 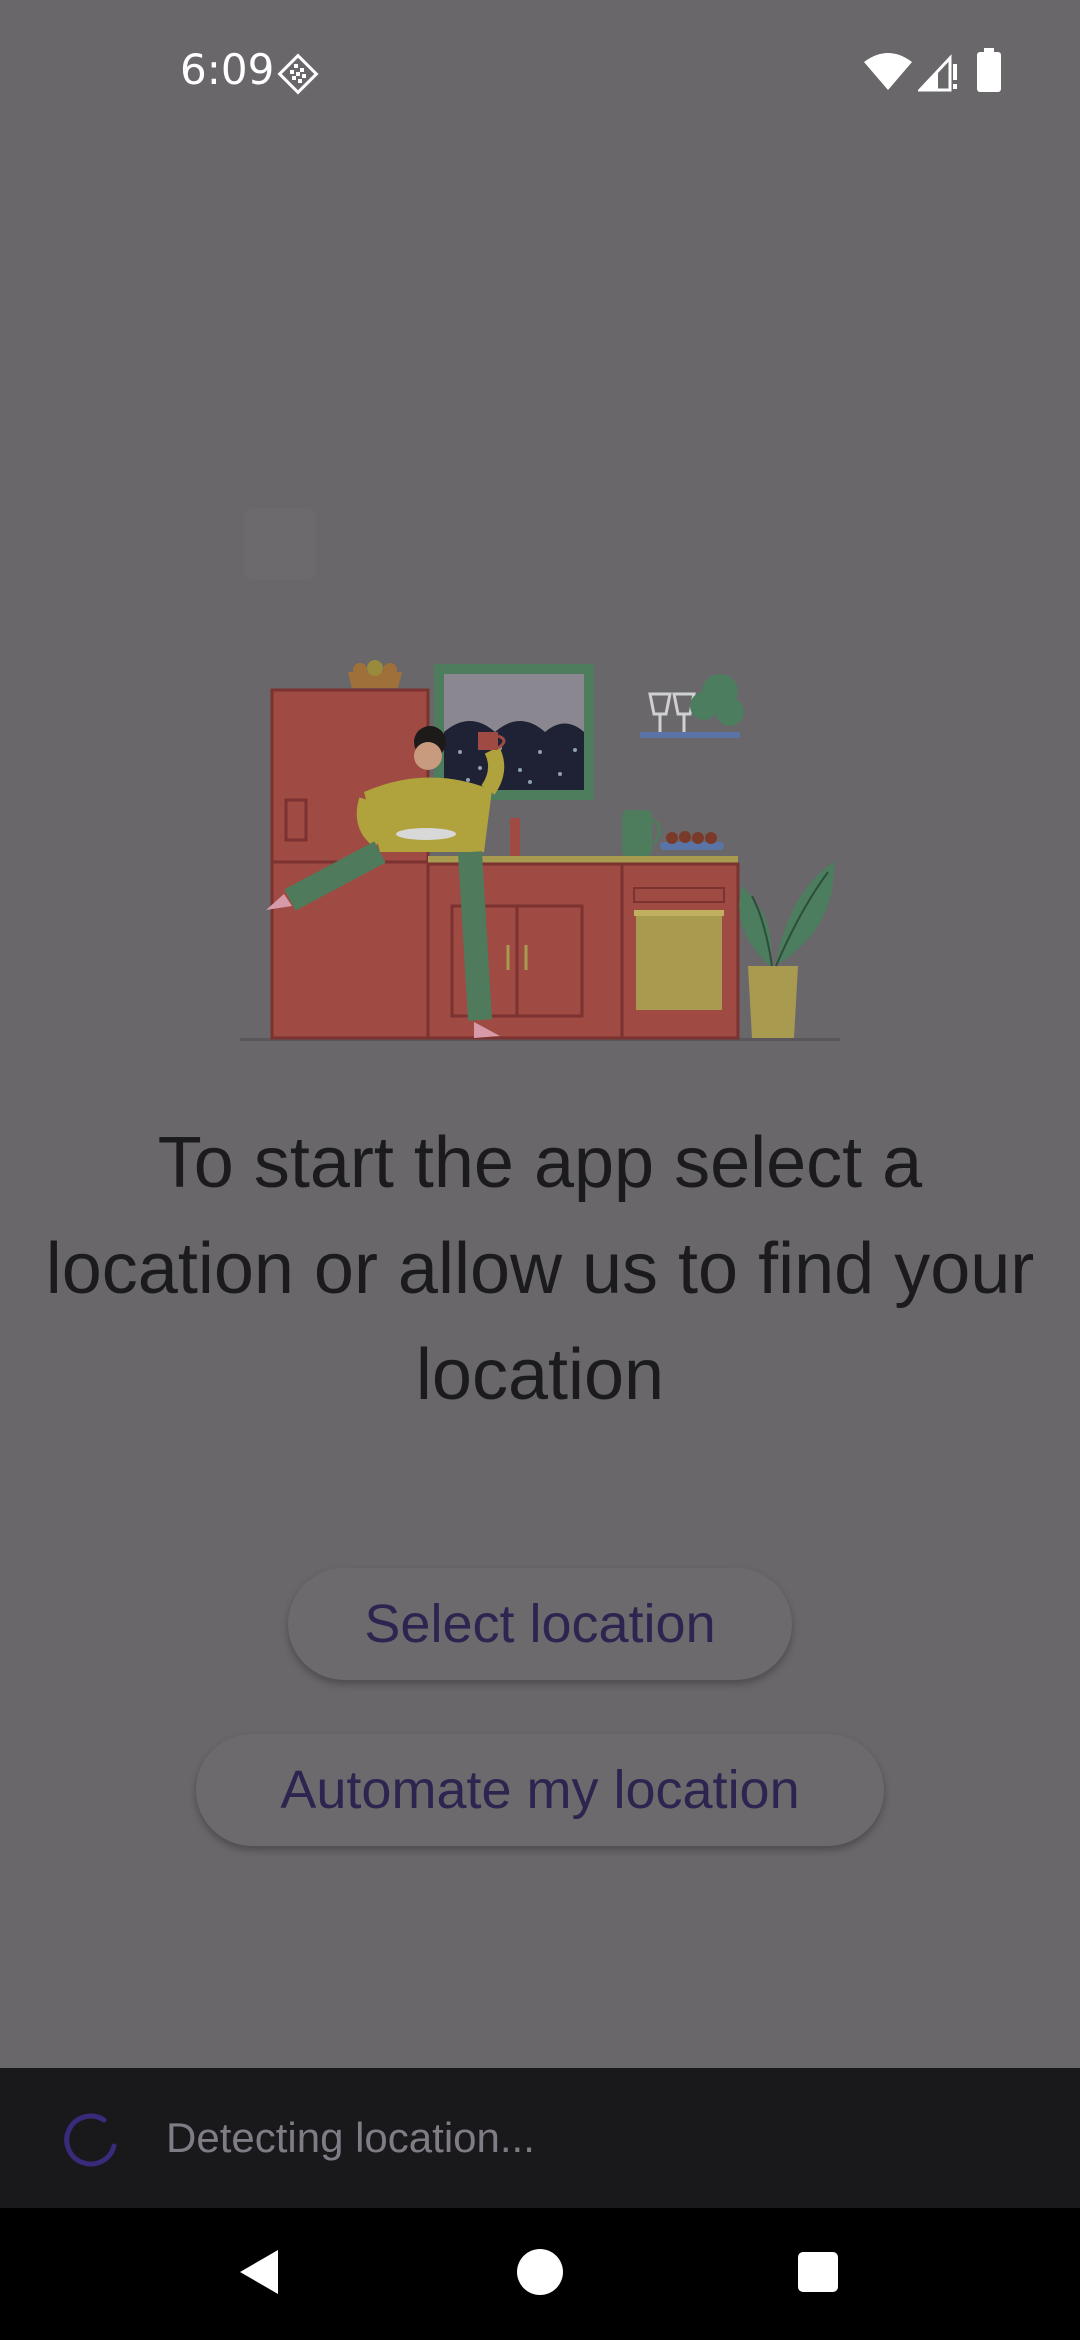 I want to click on select-location-button: Select location, so click(x=540, y=1624).